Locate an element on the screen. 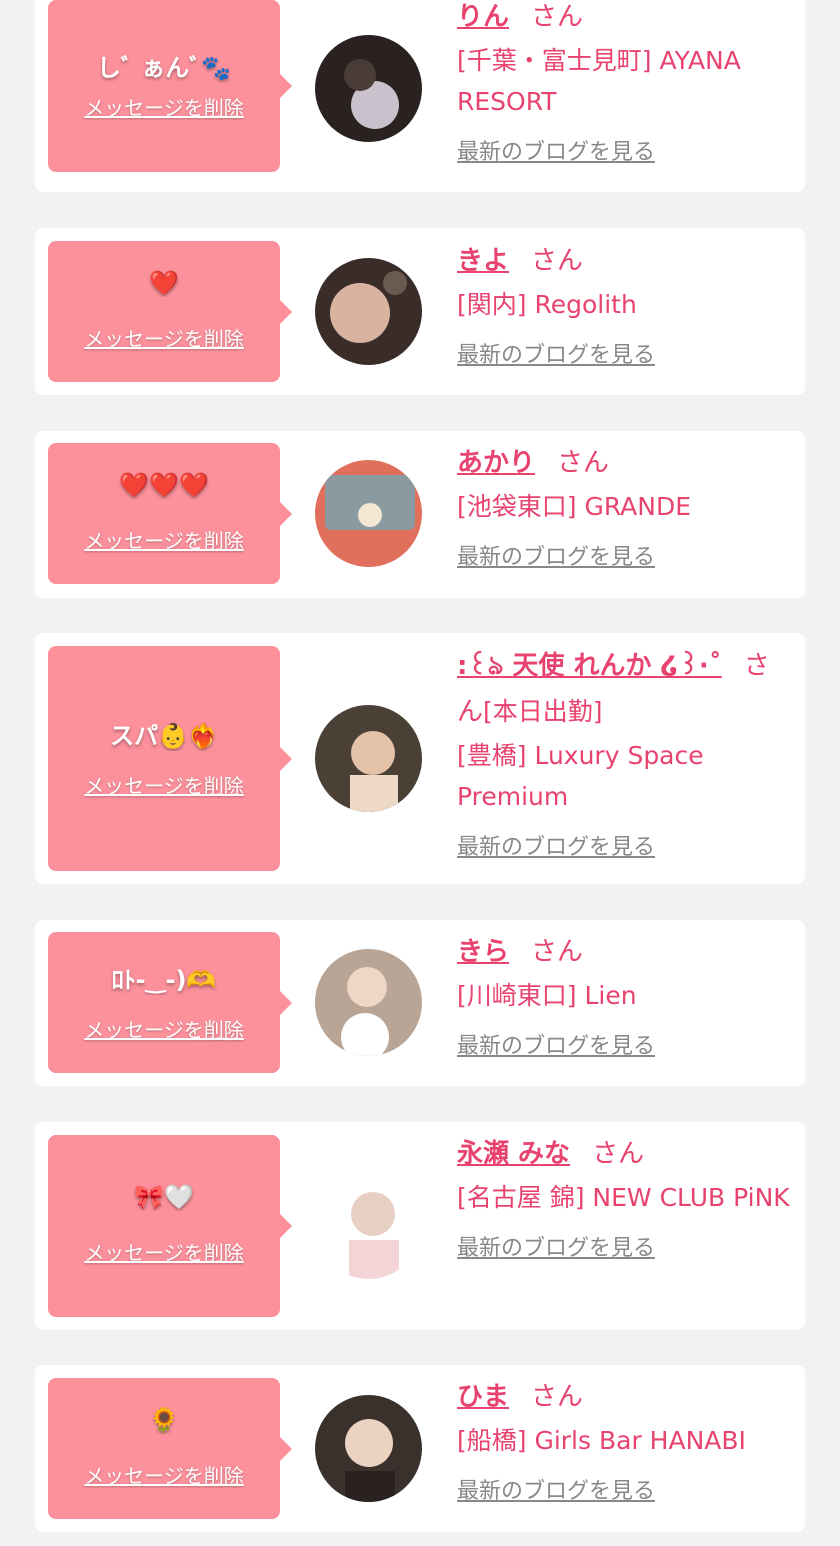 The image size is (840, 1546). cast-info: りん さん [千葉・富士見町] AYANA RESORT 最新のブログを見る is located at coordinates (625, 83).